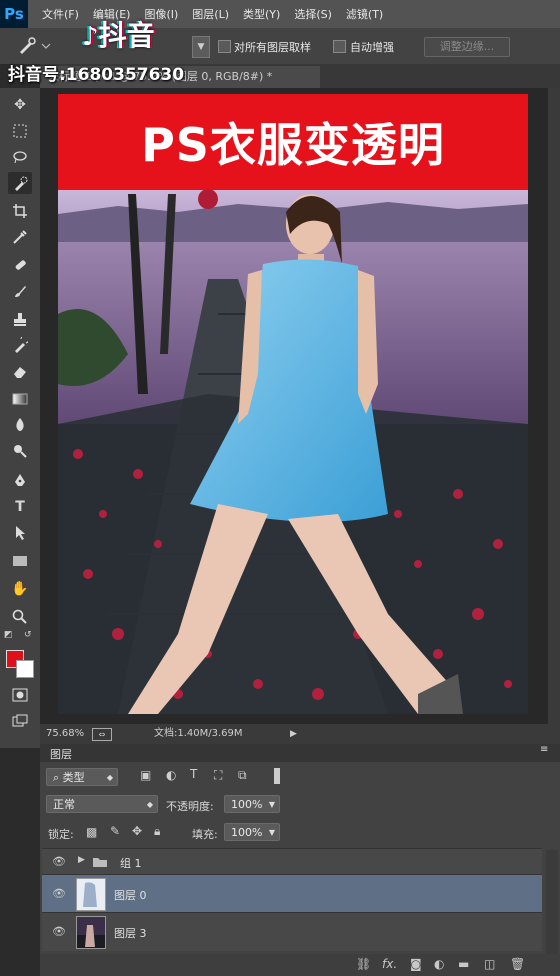 The image size is (560, 976). Describe the element at coordinates (554, 406) in the screenshot. I see `canvas-vertical-scrollbar` at that location.